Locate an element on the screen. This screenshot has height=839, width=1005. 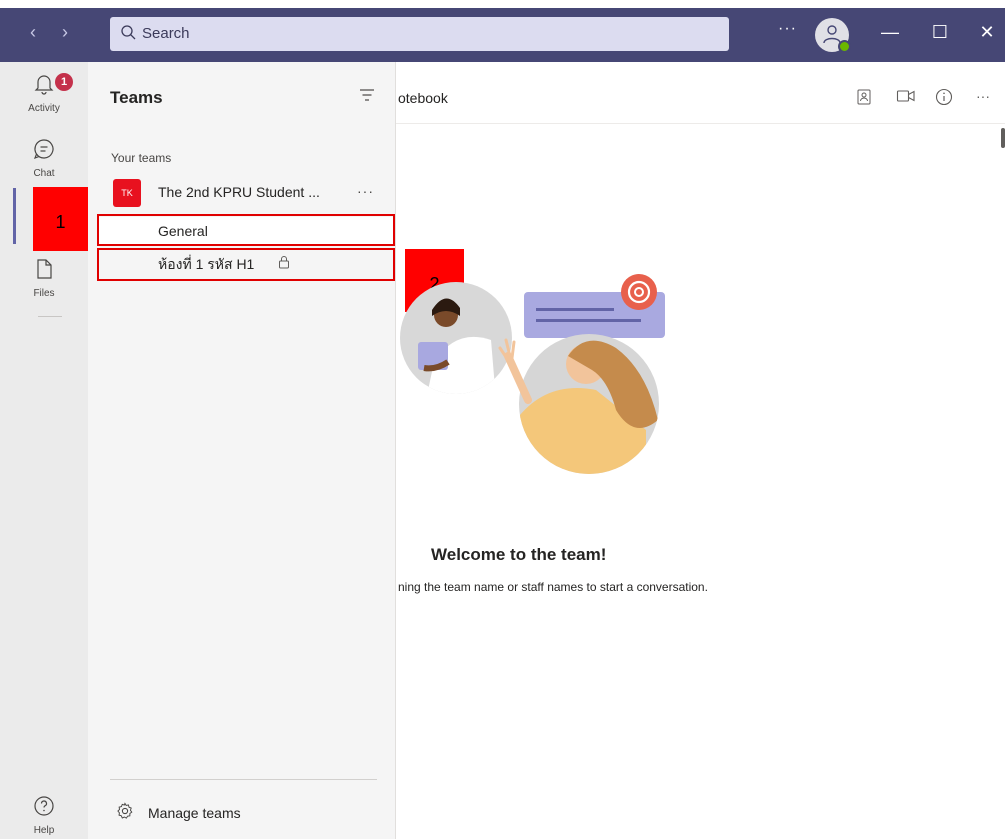
rail-item-activity: 1 Activity is located at coordinates (44, 93).